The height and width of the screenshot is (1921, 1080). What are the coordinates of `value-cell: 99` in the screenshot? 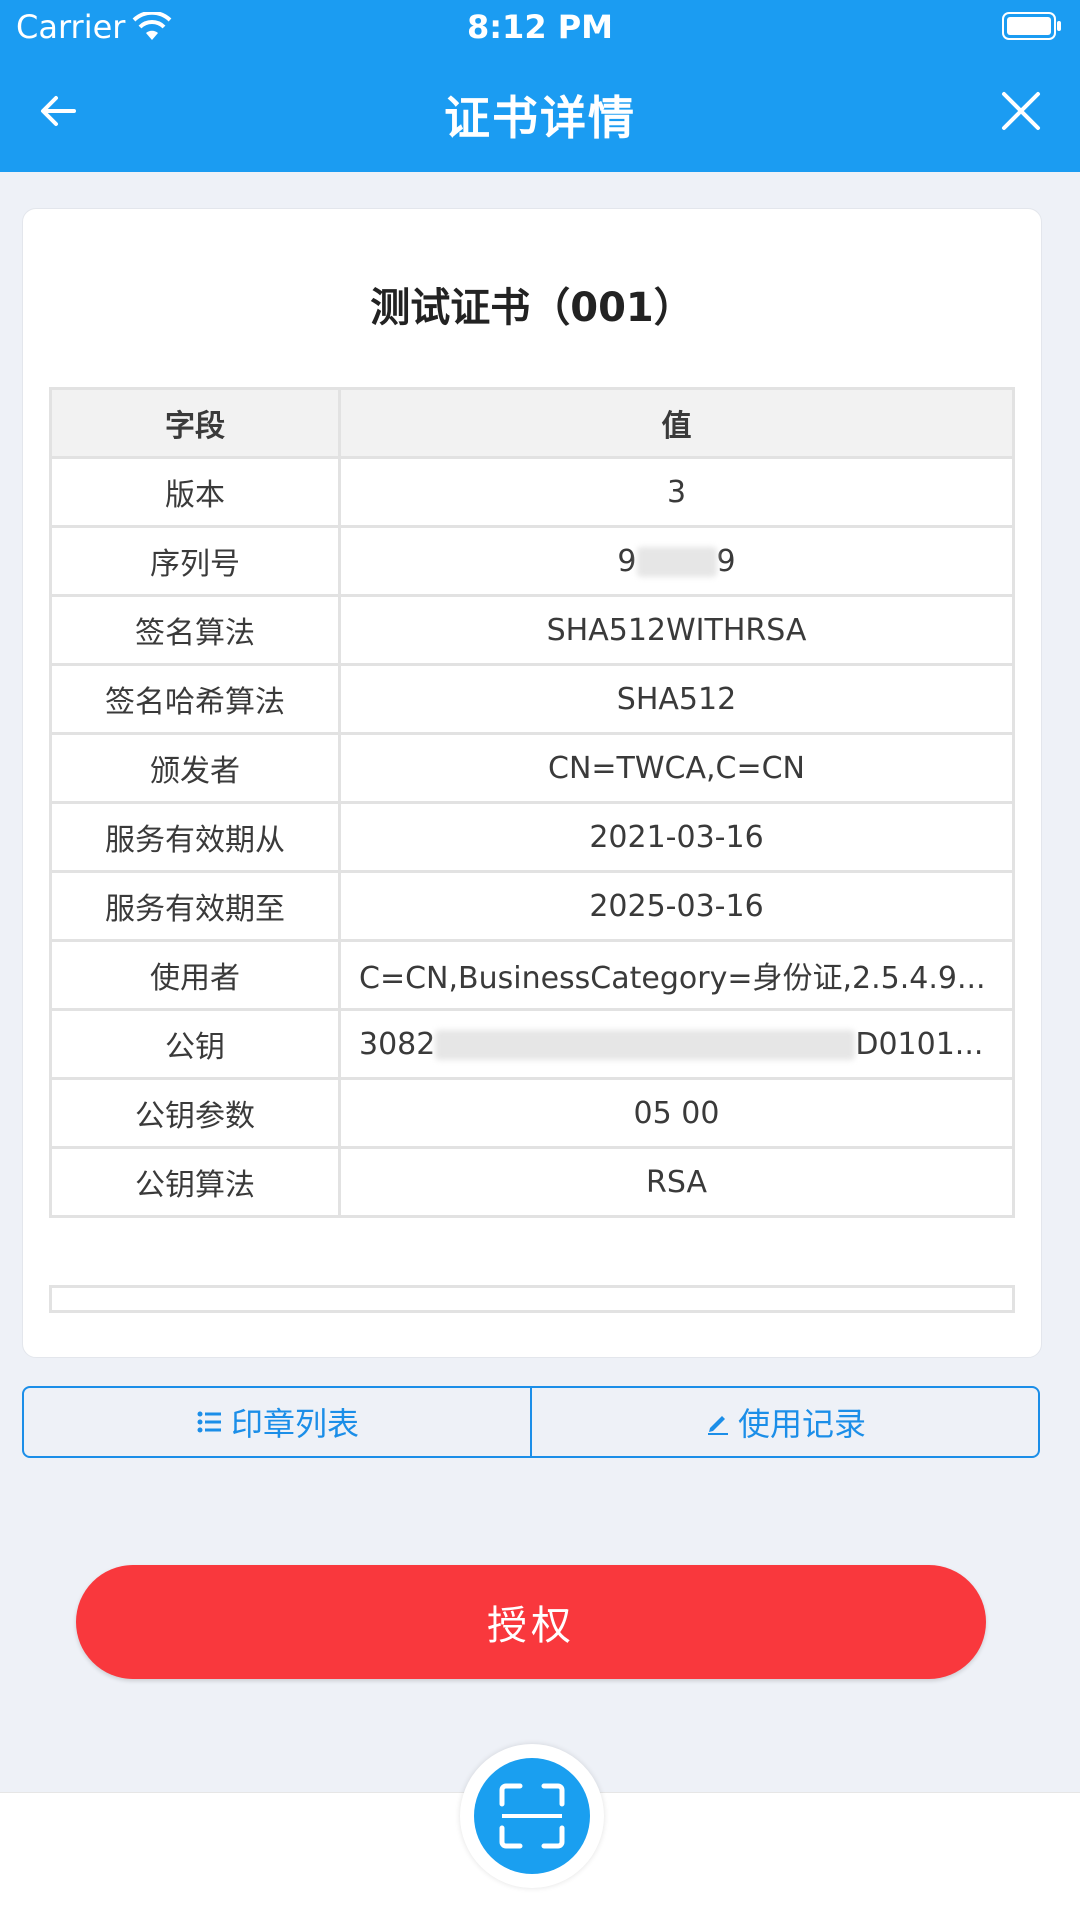 It's located at (676, 561).